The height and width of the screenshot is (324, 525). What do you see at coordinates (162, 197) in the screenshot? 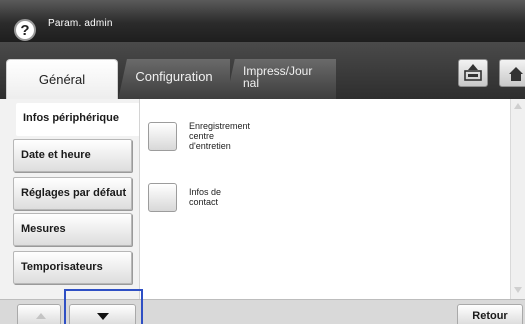
I see `contact-info-button` at bounding box center [162, 197].